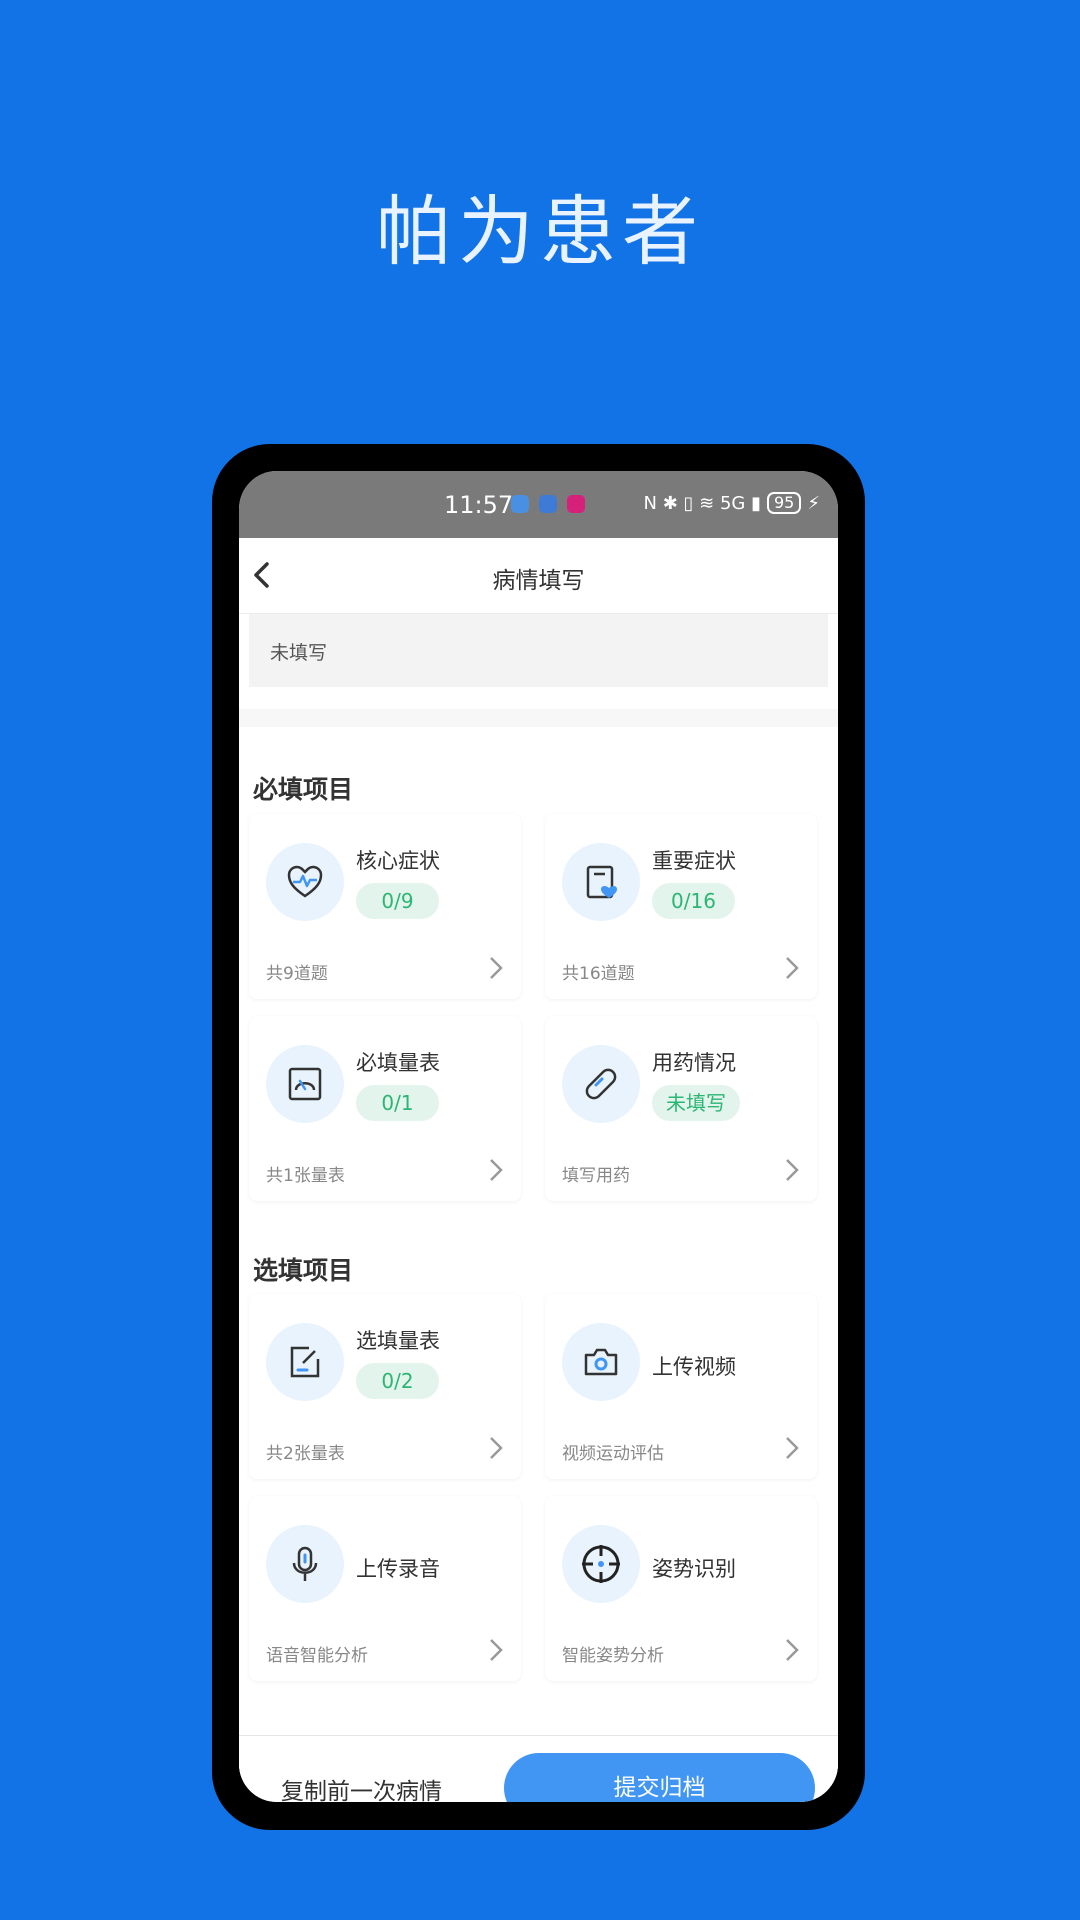 The image size is (1080, 1920). I want to click on status-badge: 未填写, so click(696, 1103).